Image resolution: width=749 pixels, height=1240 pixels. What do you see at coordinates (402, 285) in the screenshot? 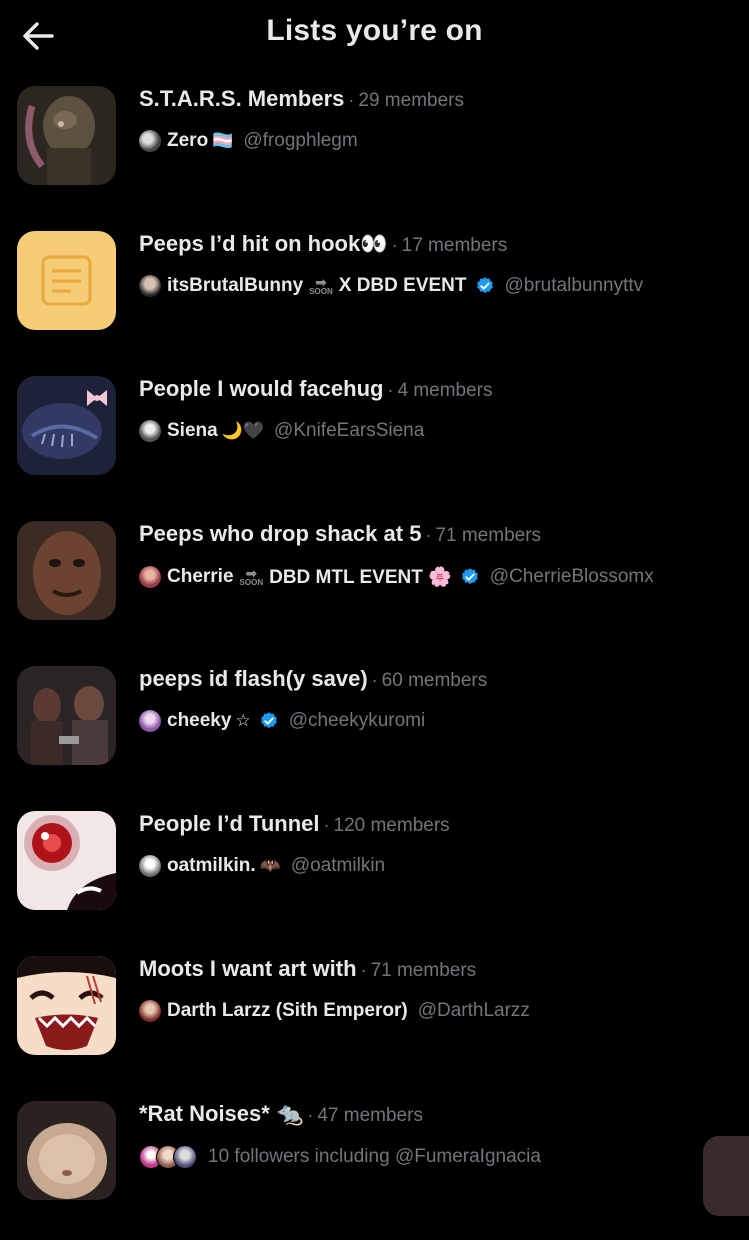
I see `owner-name-extra: X DBD EVENT` at bounding box center [402, 285].